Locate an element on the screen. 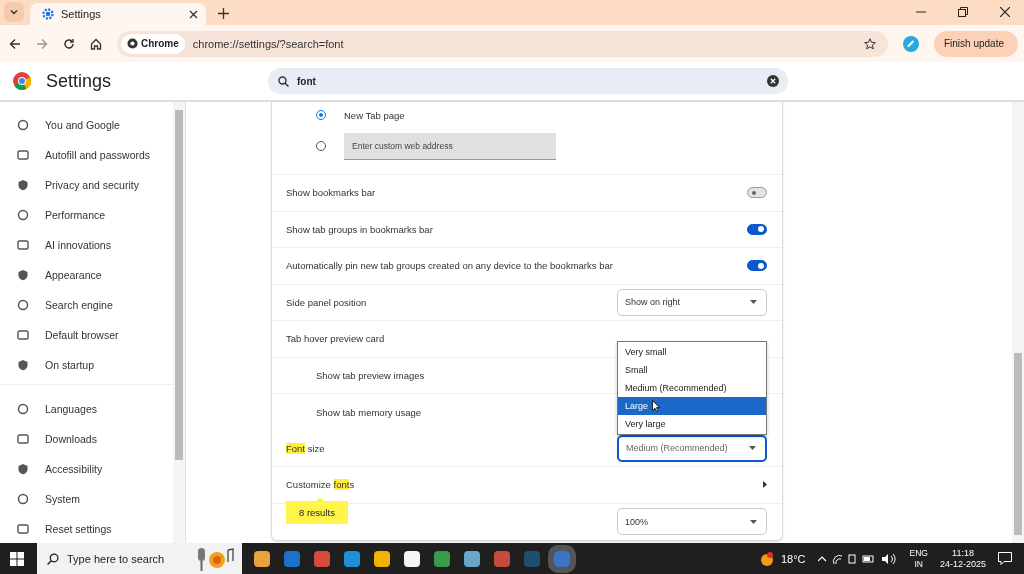  sidebar-item: Search engine is located at coordinates (86, 305).